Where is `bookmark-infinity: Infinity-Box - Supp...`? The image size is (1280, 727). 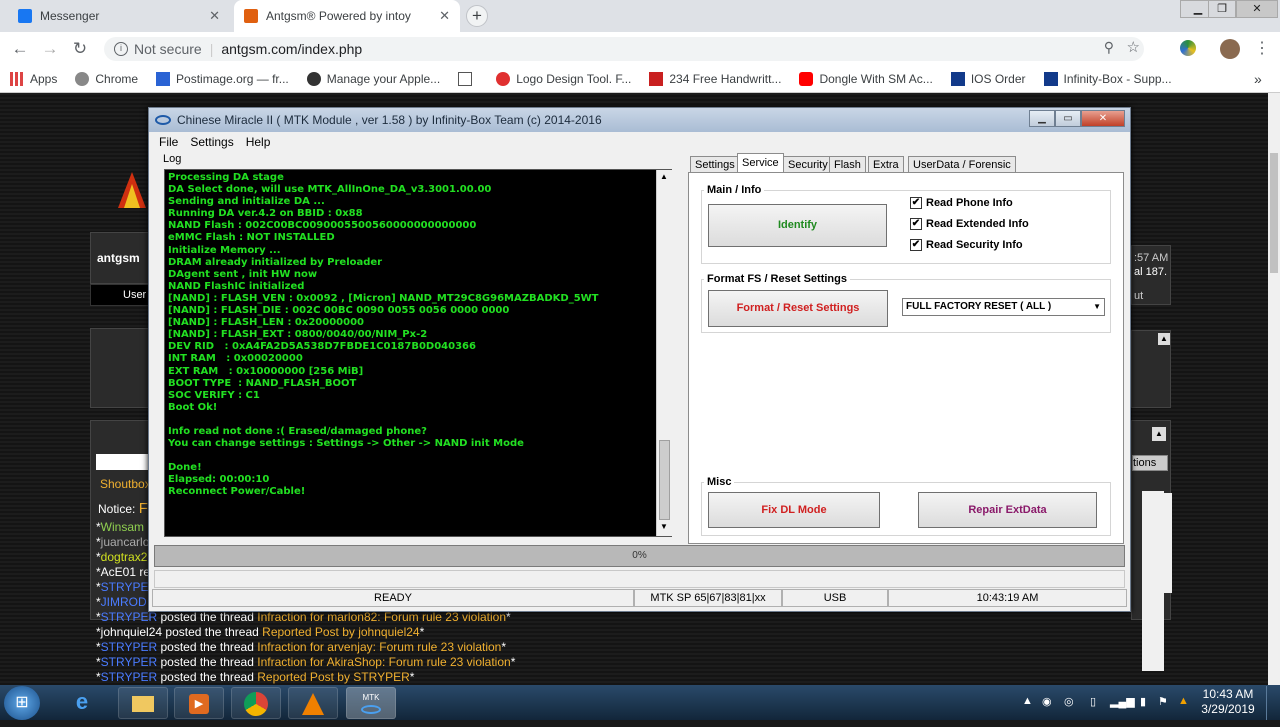 bookmark-infinity: Infinity-Box - Supp... is located at coordinates (1107, 79).